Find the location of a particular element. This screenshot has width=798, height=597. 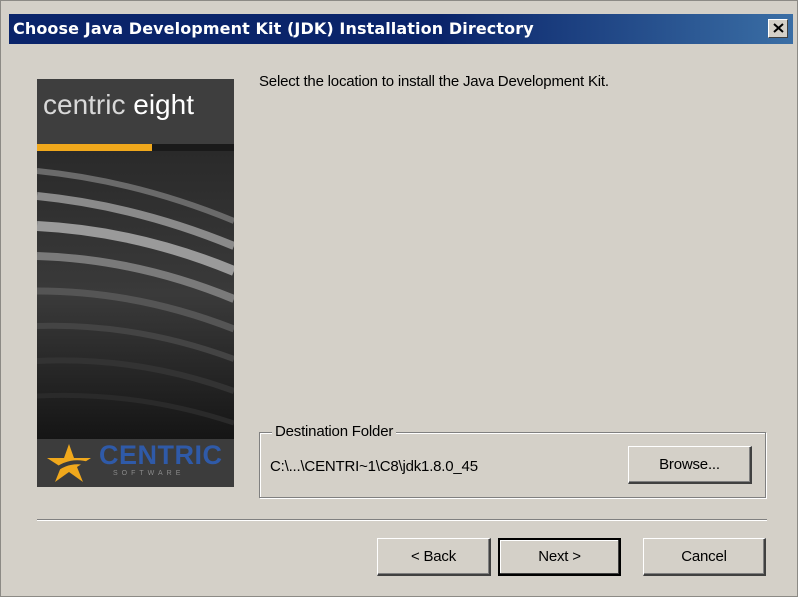

close-icon is located at coordinates (778, 28).